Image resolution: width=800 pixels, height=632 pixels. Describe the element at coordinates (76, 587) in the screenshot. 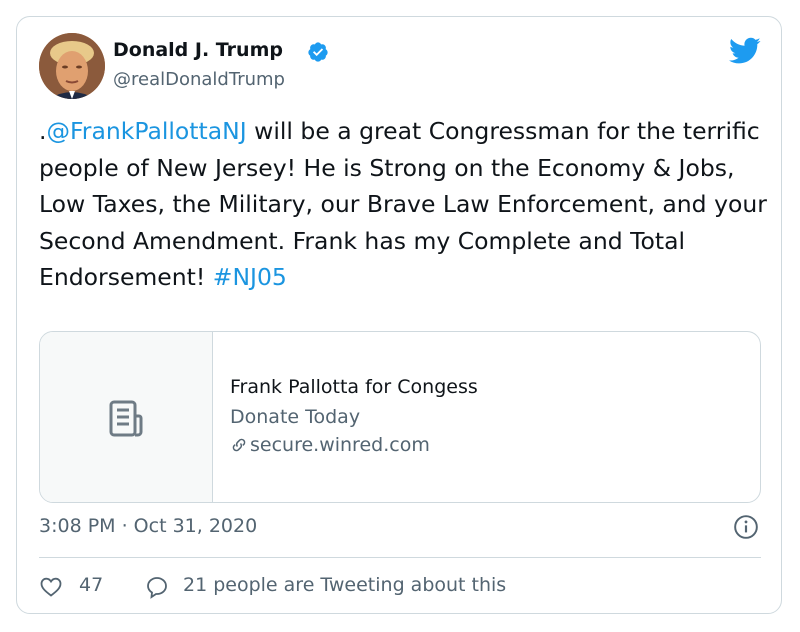

I see `like-button: 47` at that location.